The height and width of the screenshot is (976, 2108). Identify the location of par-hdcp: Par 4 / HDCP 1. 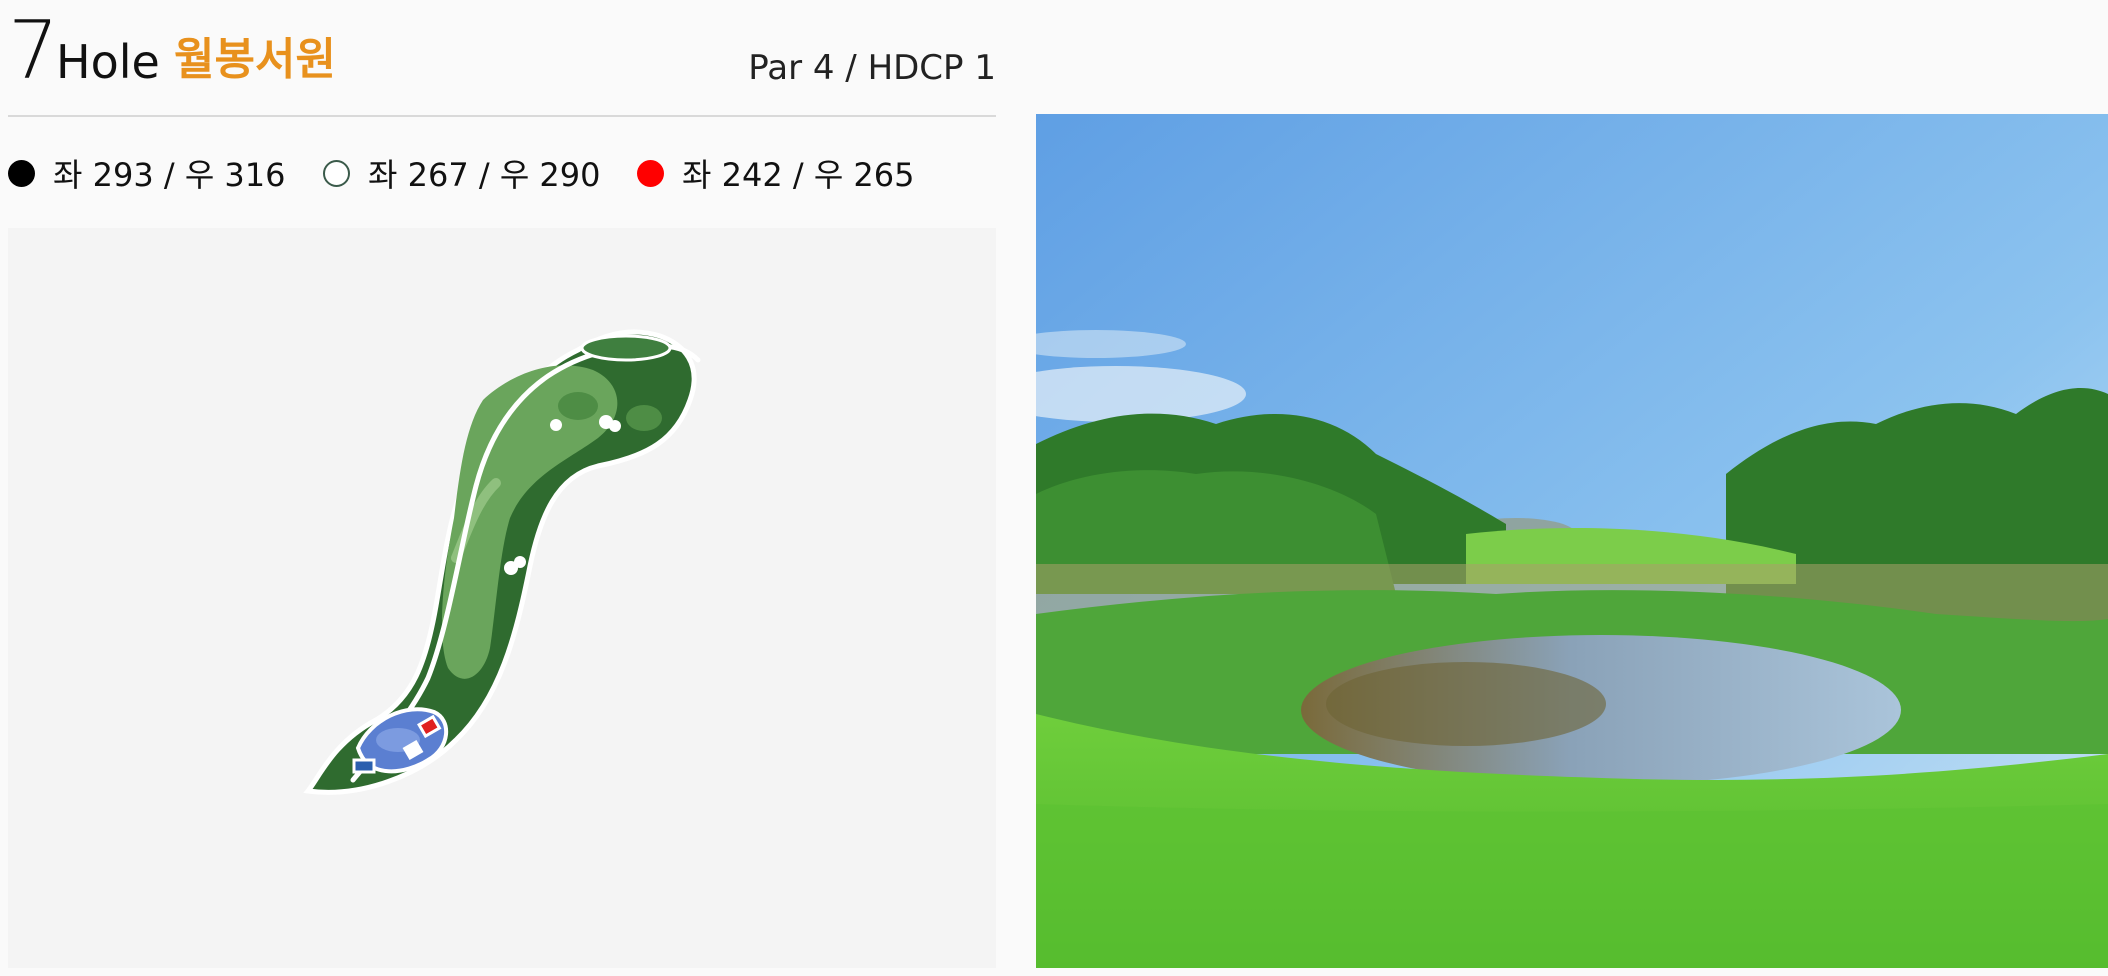
(872, 68).